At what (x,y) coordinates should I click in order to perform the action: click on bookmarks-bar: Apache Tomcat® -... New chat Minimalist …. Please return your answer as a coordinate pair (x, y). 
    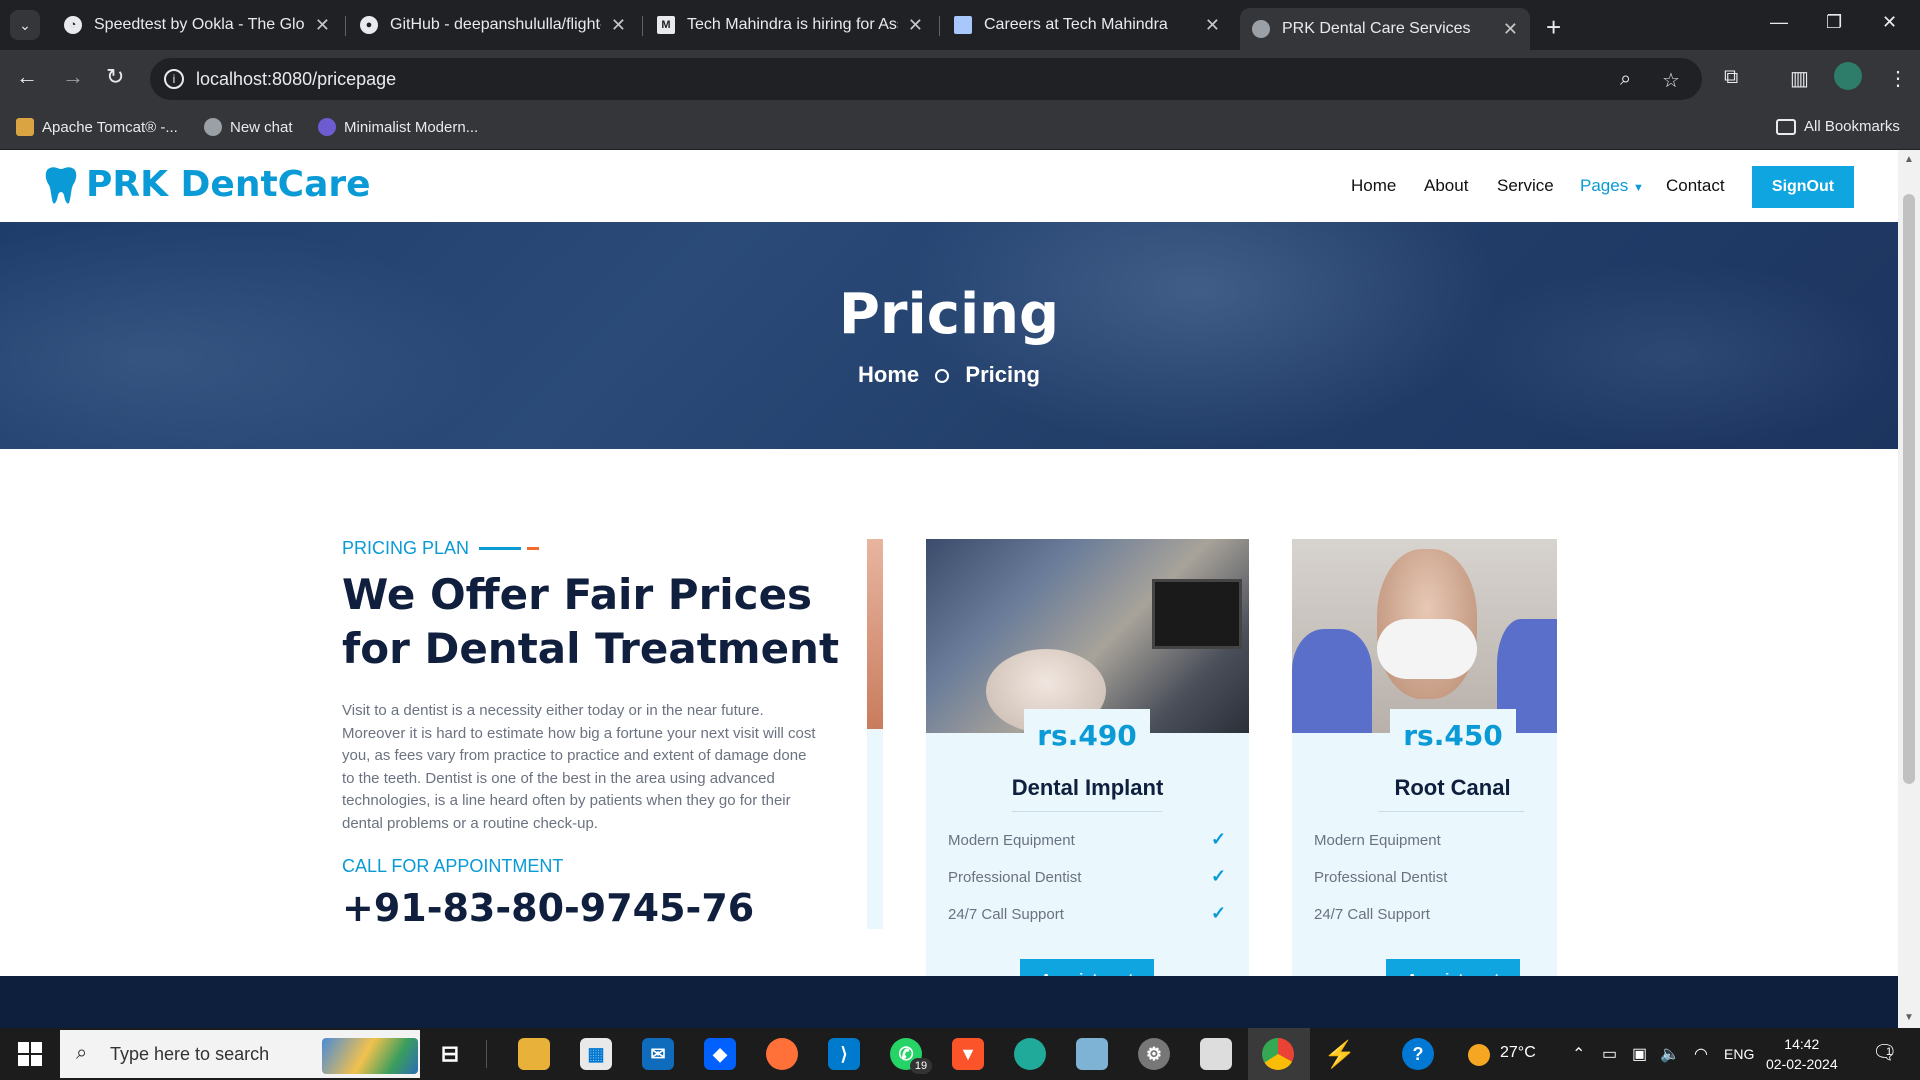
    Looking at the image, I should click on (960, 129).